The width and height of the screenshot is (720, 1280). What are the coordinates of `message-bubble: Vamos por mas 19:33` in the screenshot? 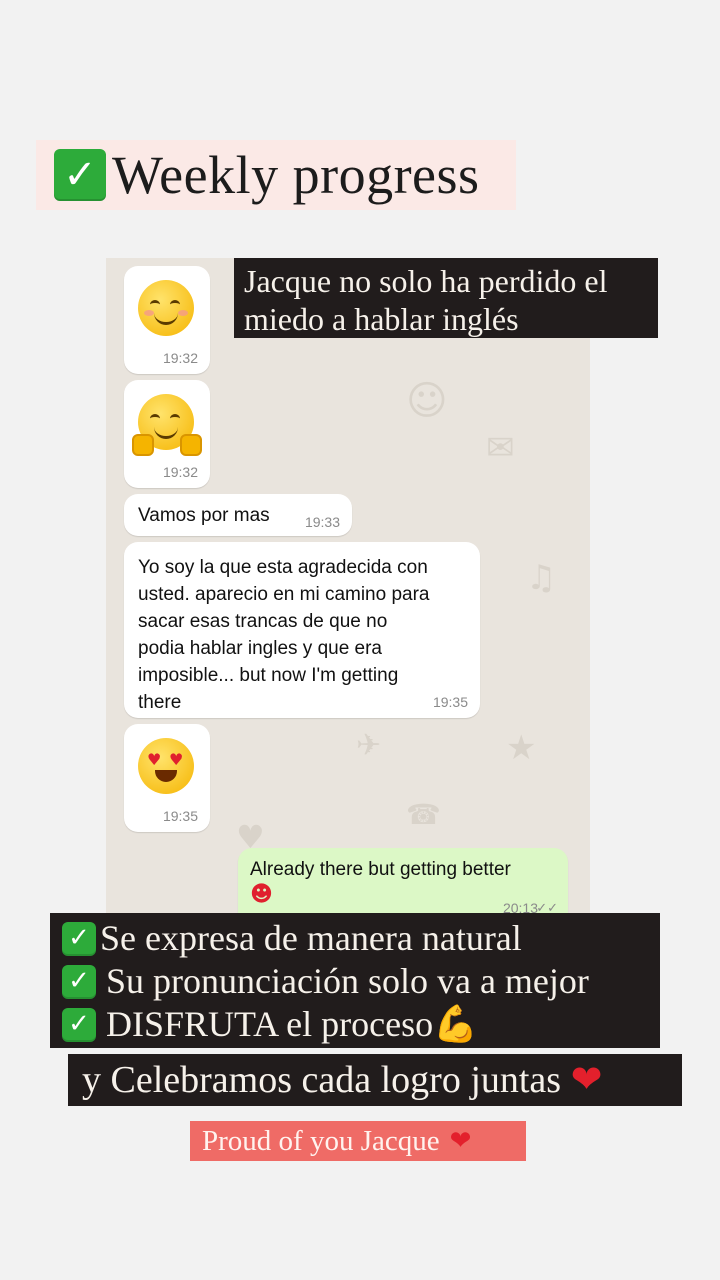 It's located at (238, 515).